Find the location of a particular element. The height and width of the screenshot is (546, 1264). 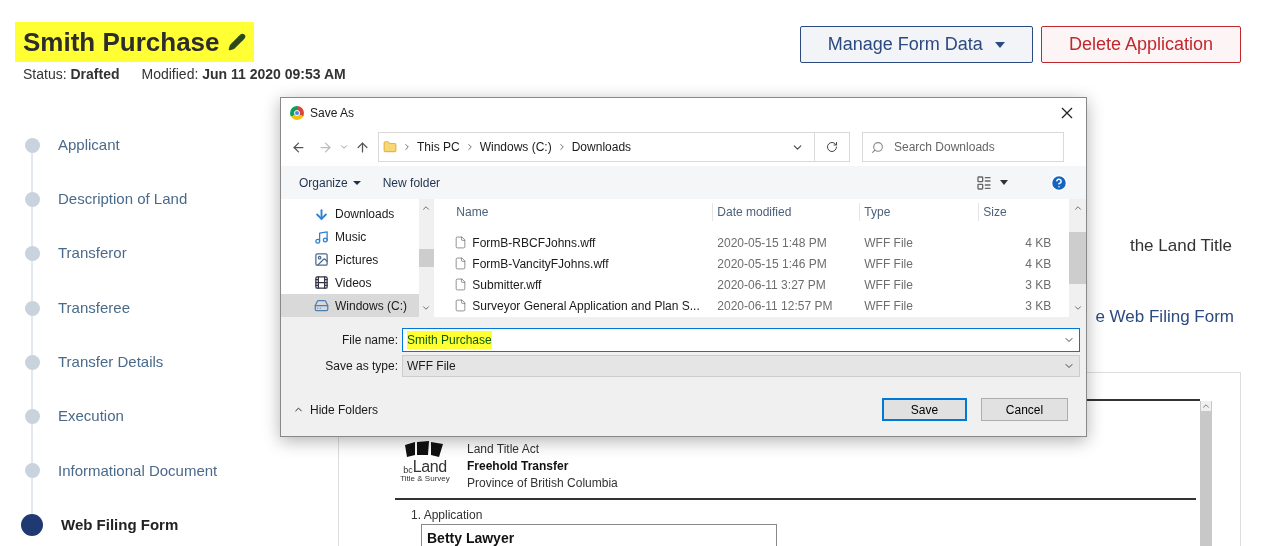

folder-icon is located at coordinates (390, 147).